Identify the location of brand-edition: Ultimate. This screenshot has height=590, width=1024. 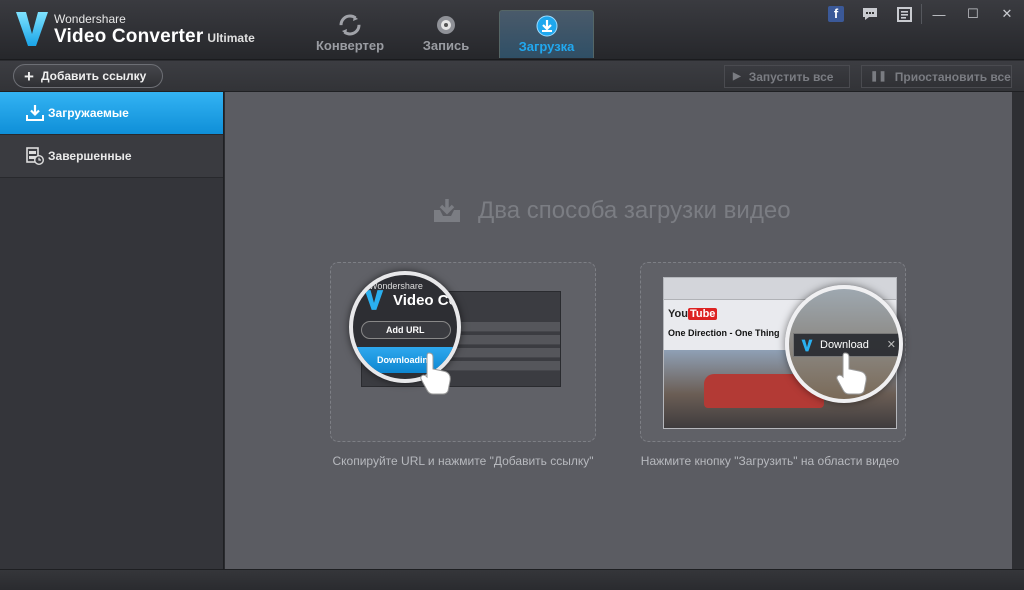
(231, 38).